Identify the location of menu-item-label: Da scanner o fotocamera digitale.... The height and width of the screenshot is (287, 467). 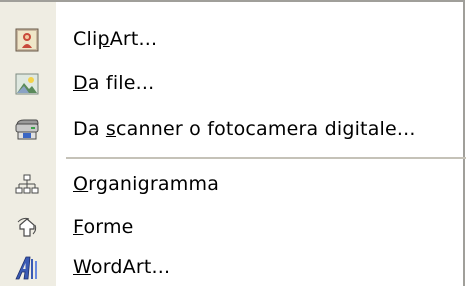
(244, 129).